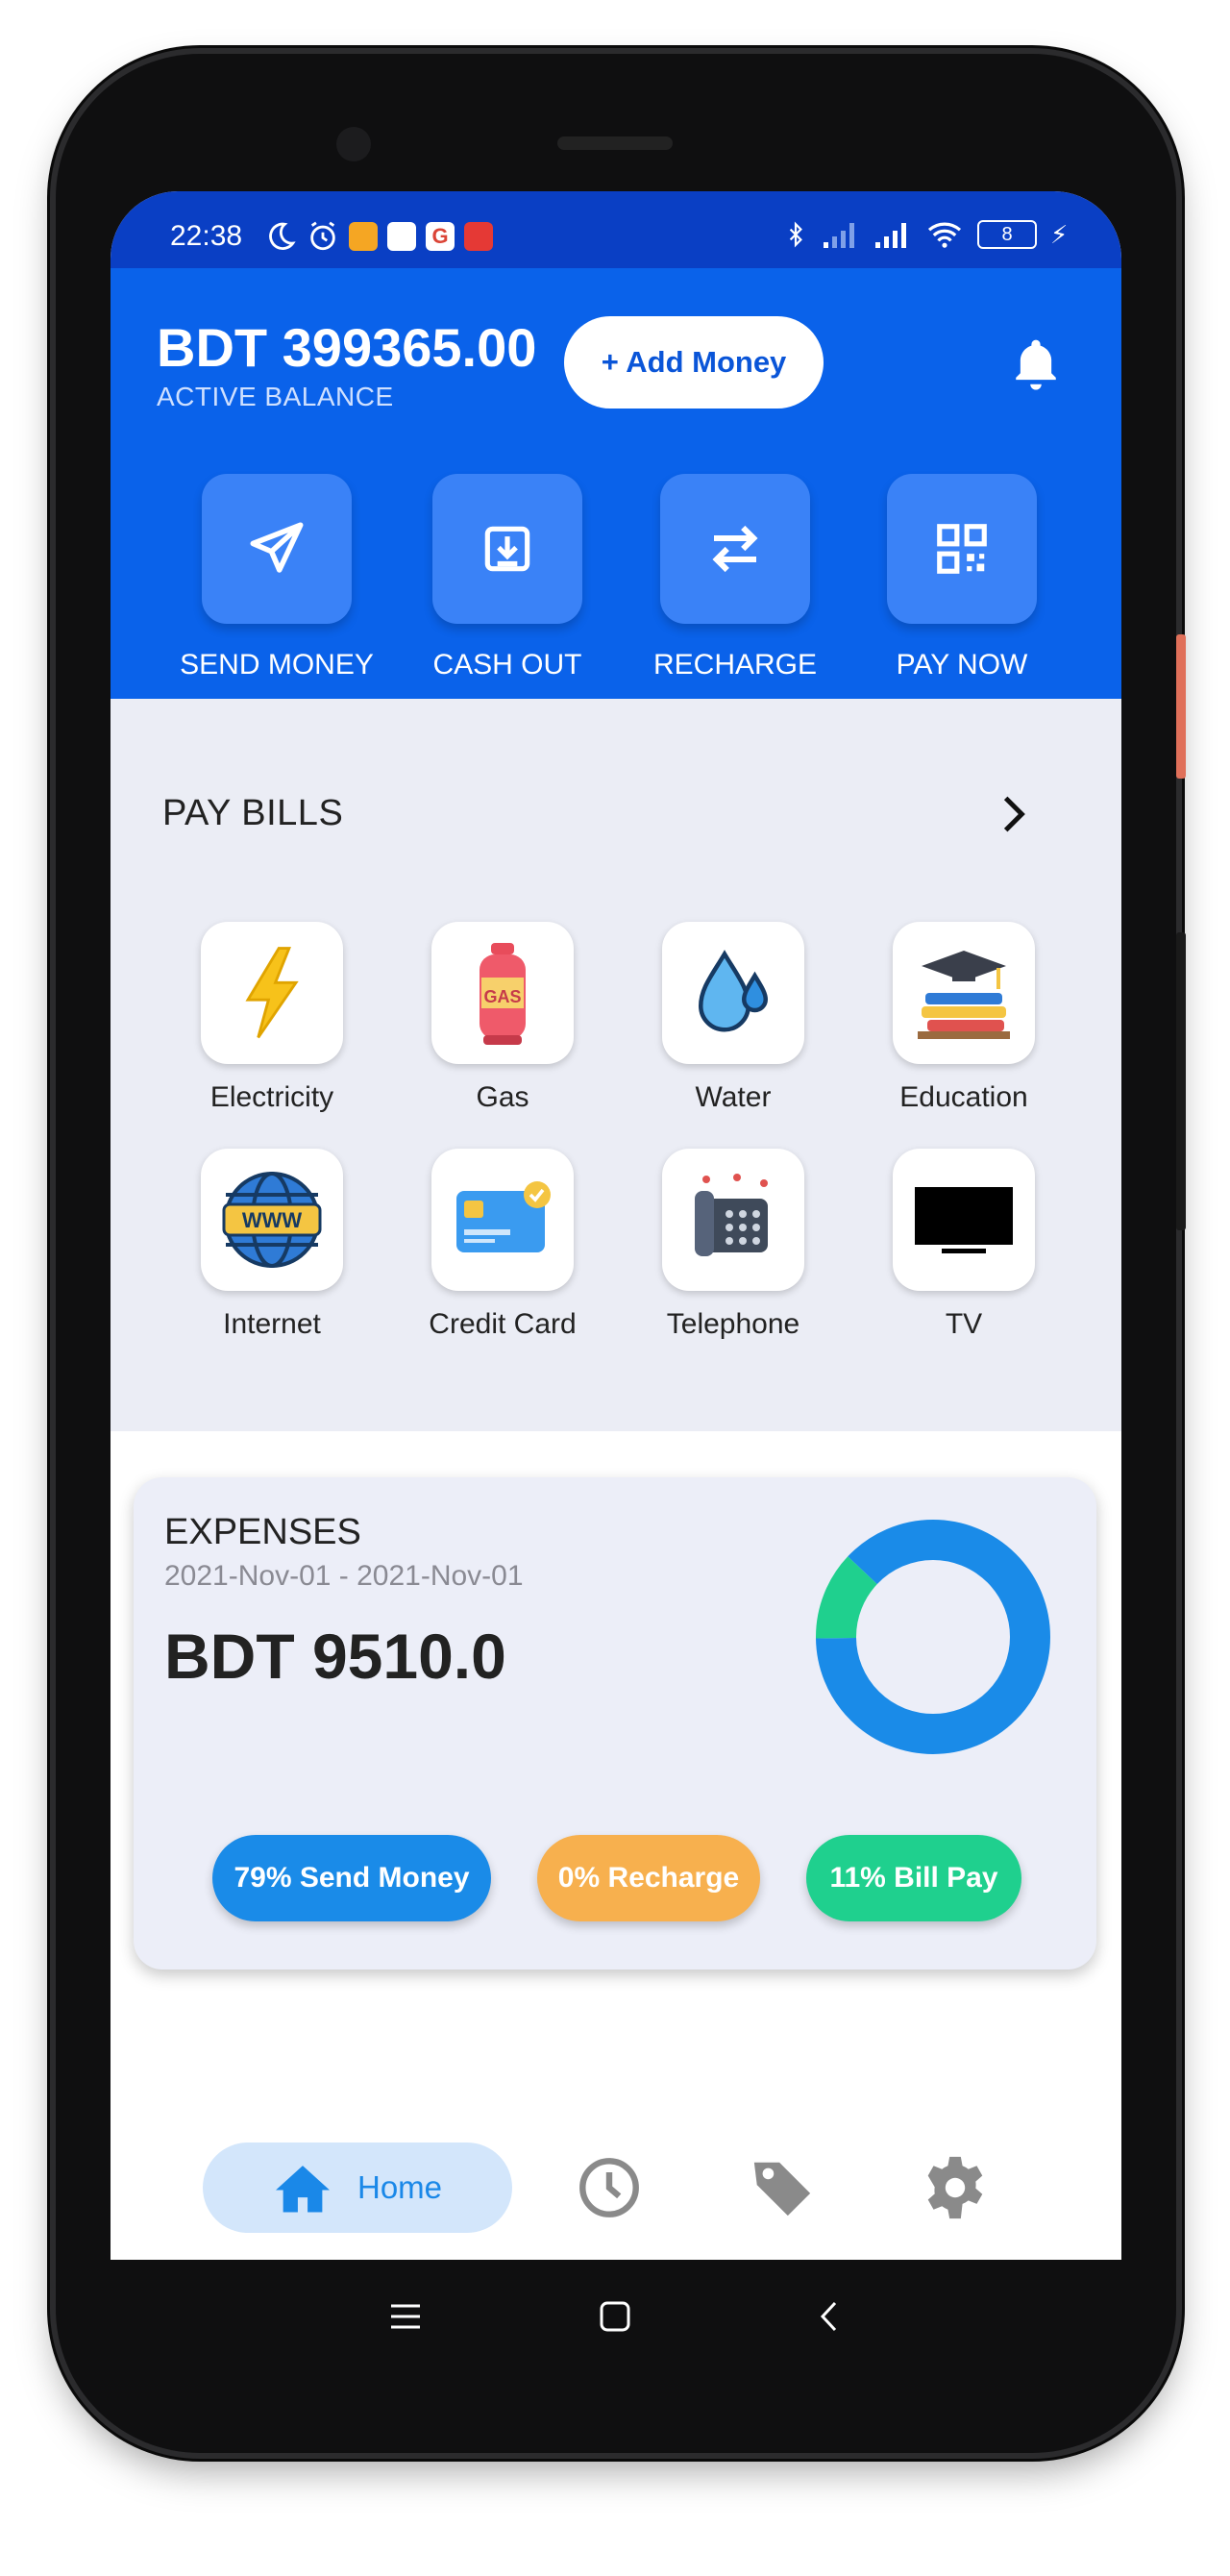  I want to click on battery-icon: 8, so click(1007, 235).